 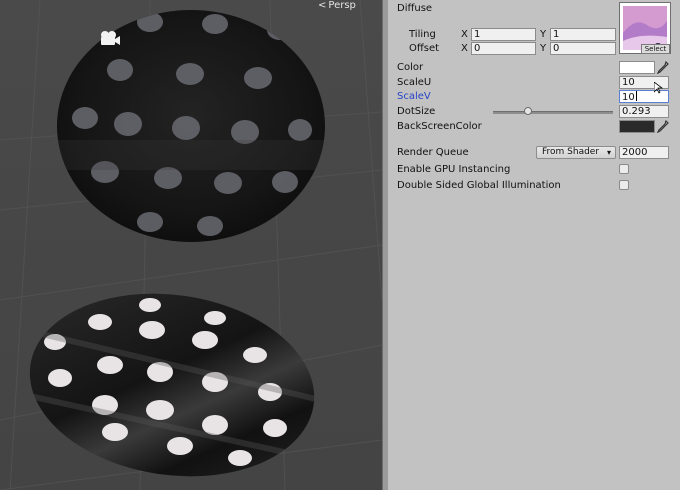 What do you see at coordinates (644, 152) in the screenshot?
I see `render-queue-field: 2000` at bounding box center [644, 152].